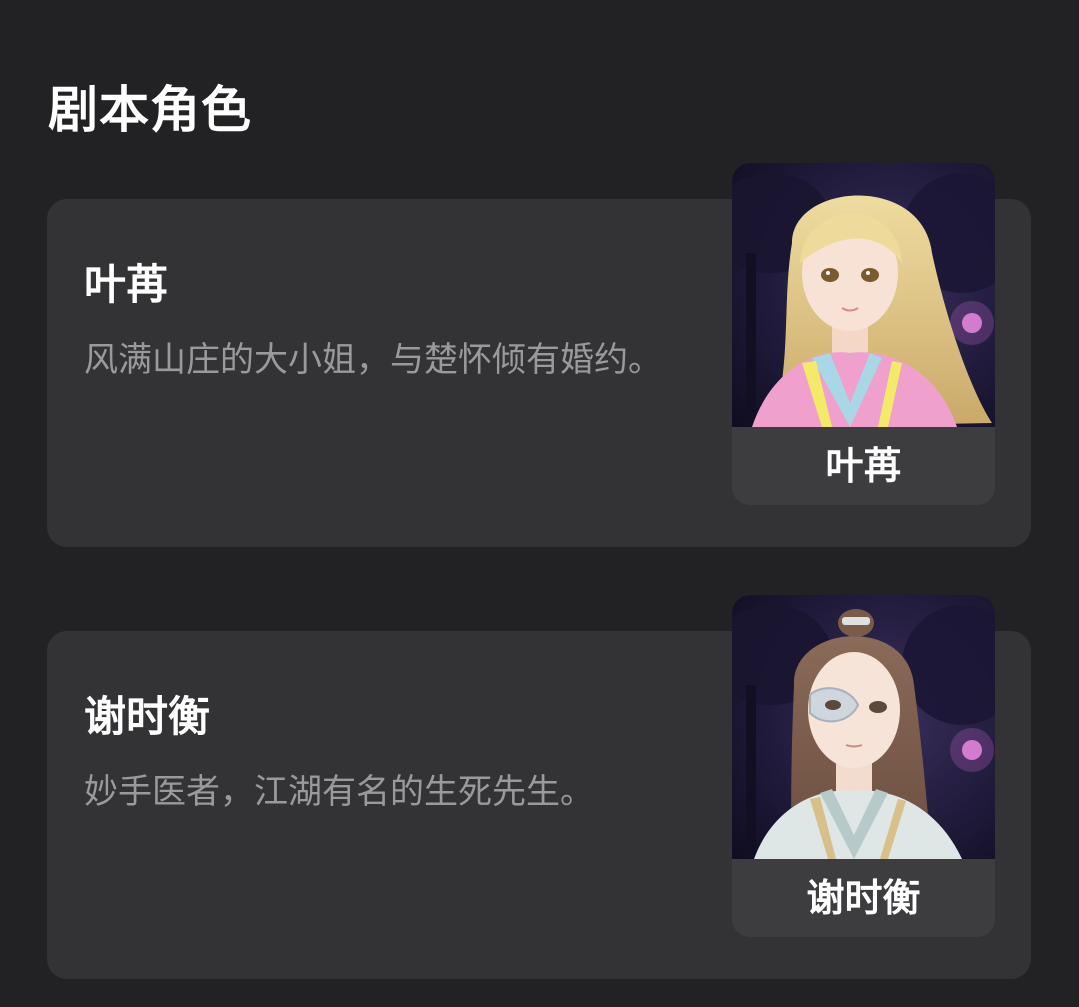 This screenshot has height=1007, width=1079. I want to click on character-portrait: 谢时衡, so click(863, 766).